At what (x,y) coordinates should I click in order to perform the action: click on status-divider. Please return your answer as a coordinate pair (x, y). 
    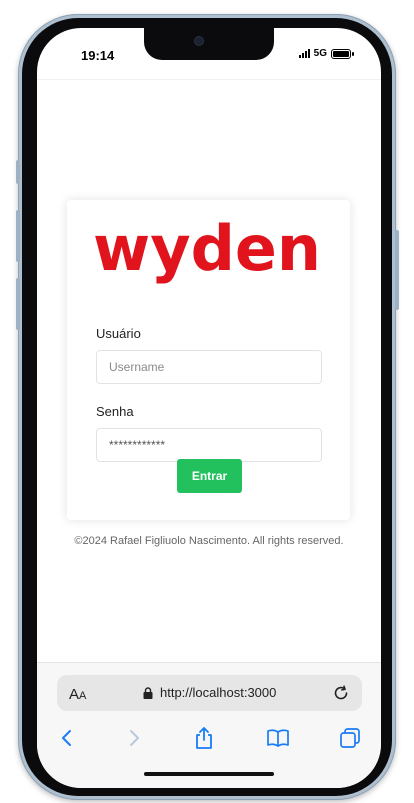
    Looking at the image, I should click on (209, 79).